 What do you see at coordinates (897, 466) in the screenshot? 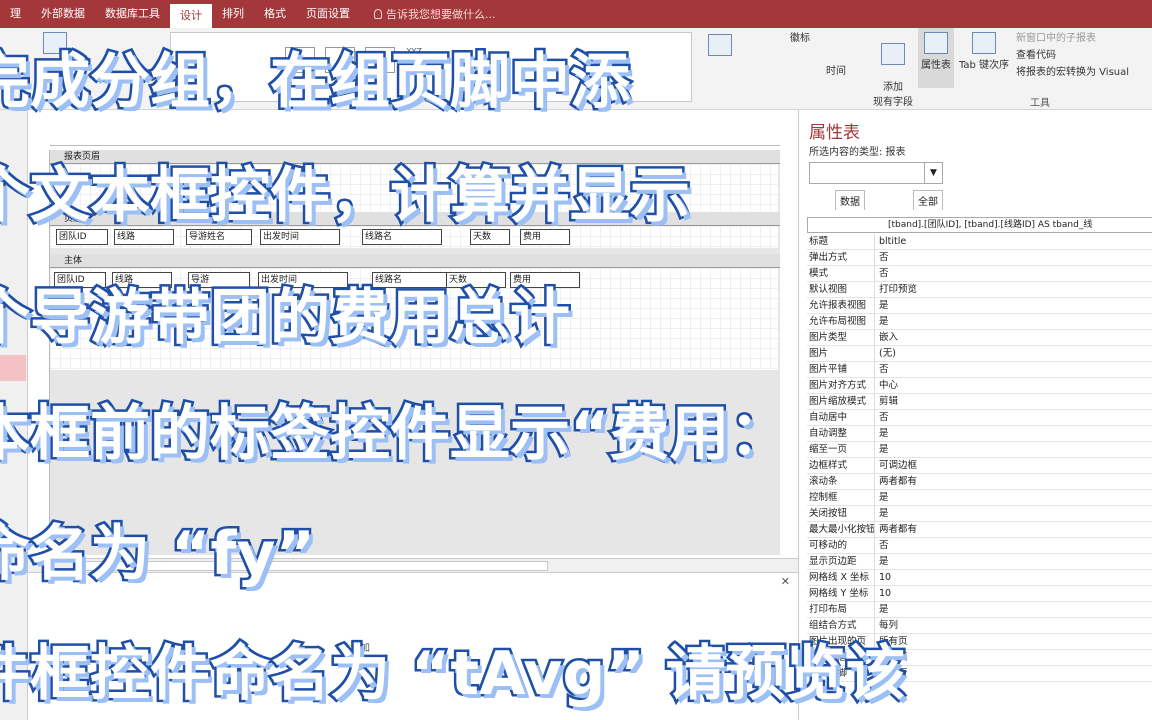
I see `property-value: 可调边框` at bounding box center [897, 466].